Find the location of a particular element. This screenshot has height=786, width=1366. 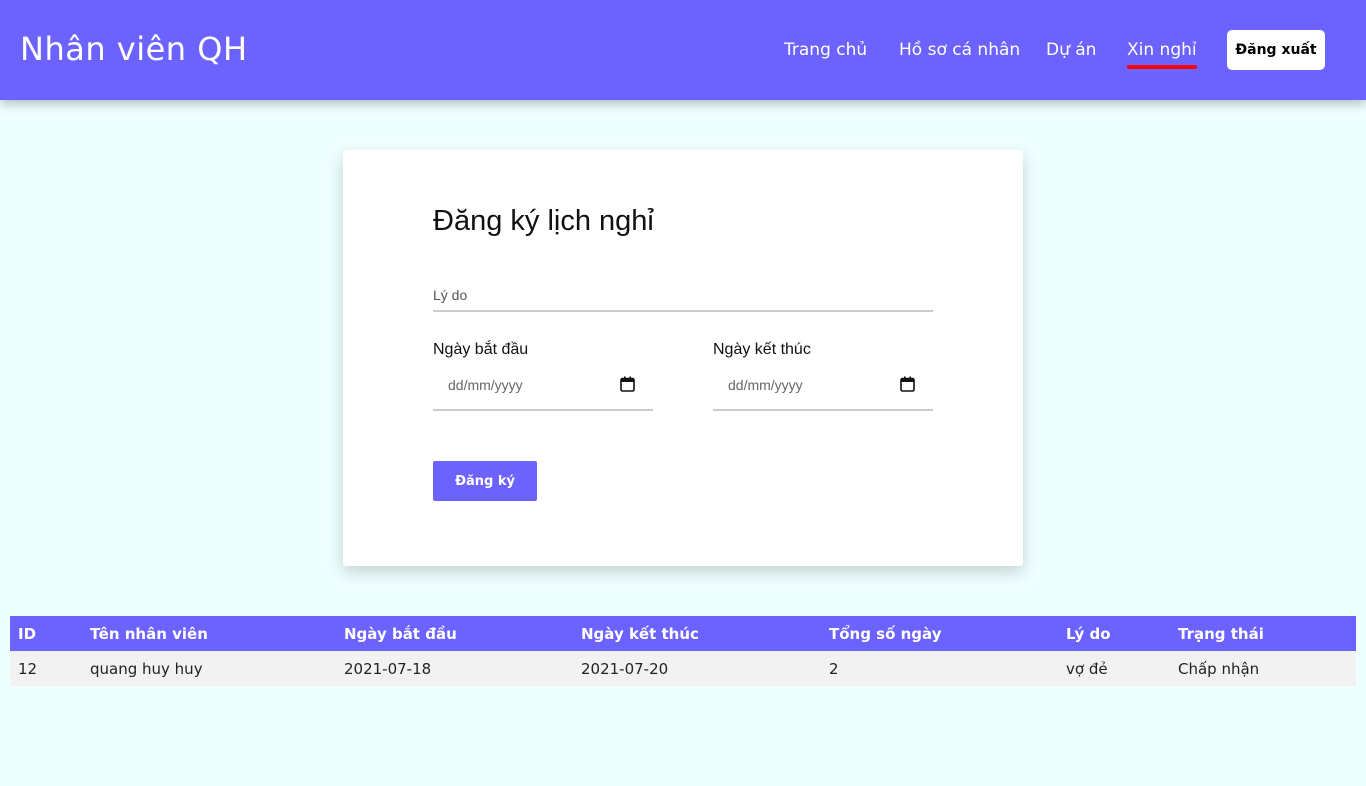

end-date-placeholder: dd/mm/yyyy is located at coordinates (765, 385).